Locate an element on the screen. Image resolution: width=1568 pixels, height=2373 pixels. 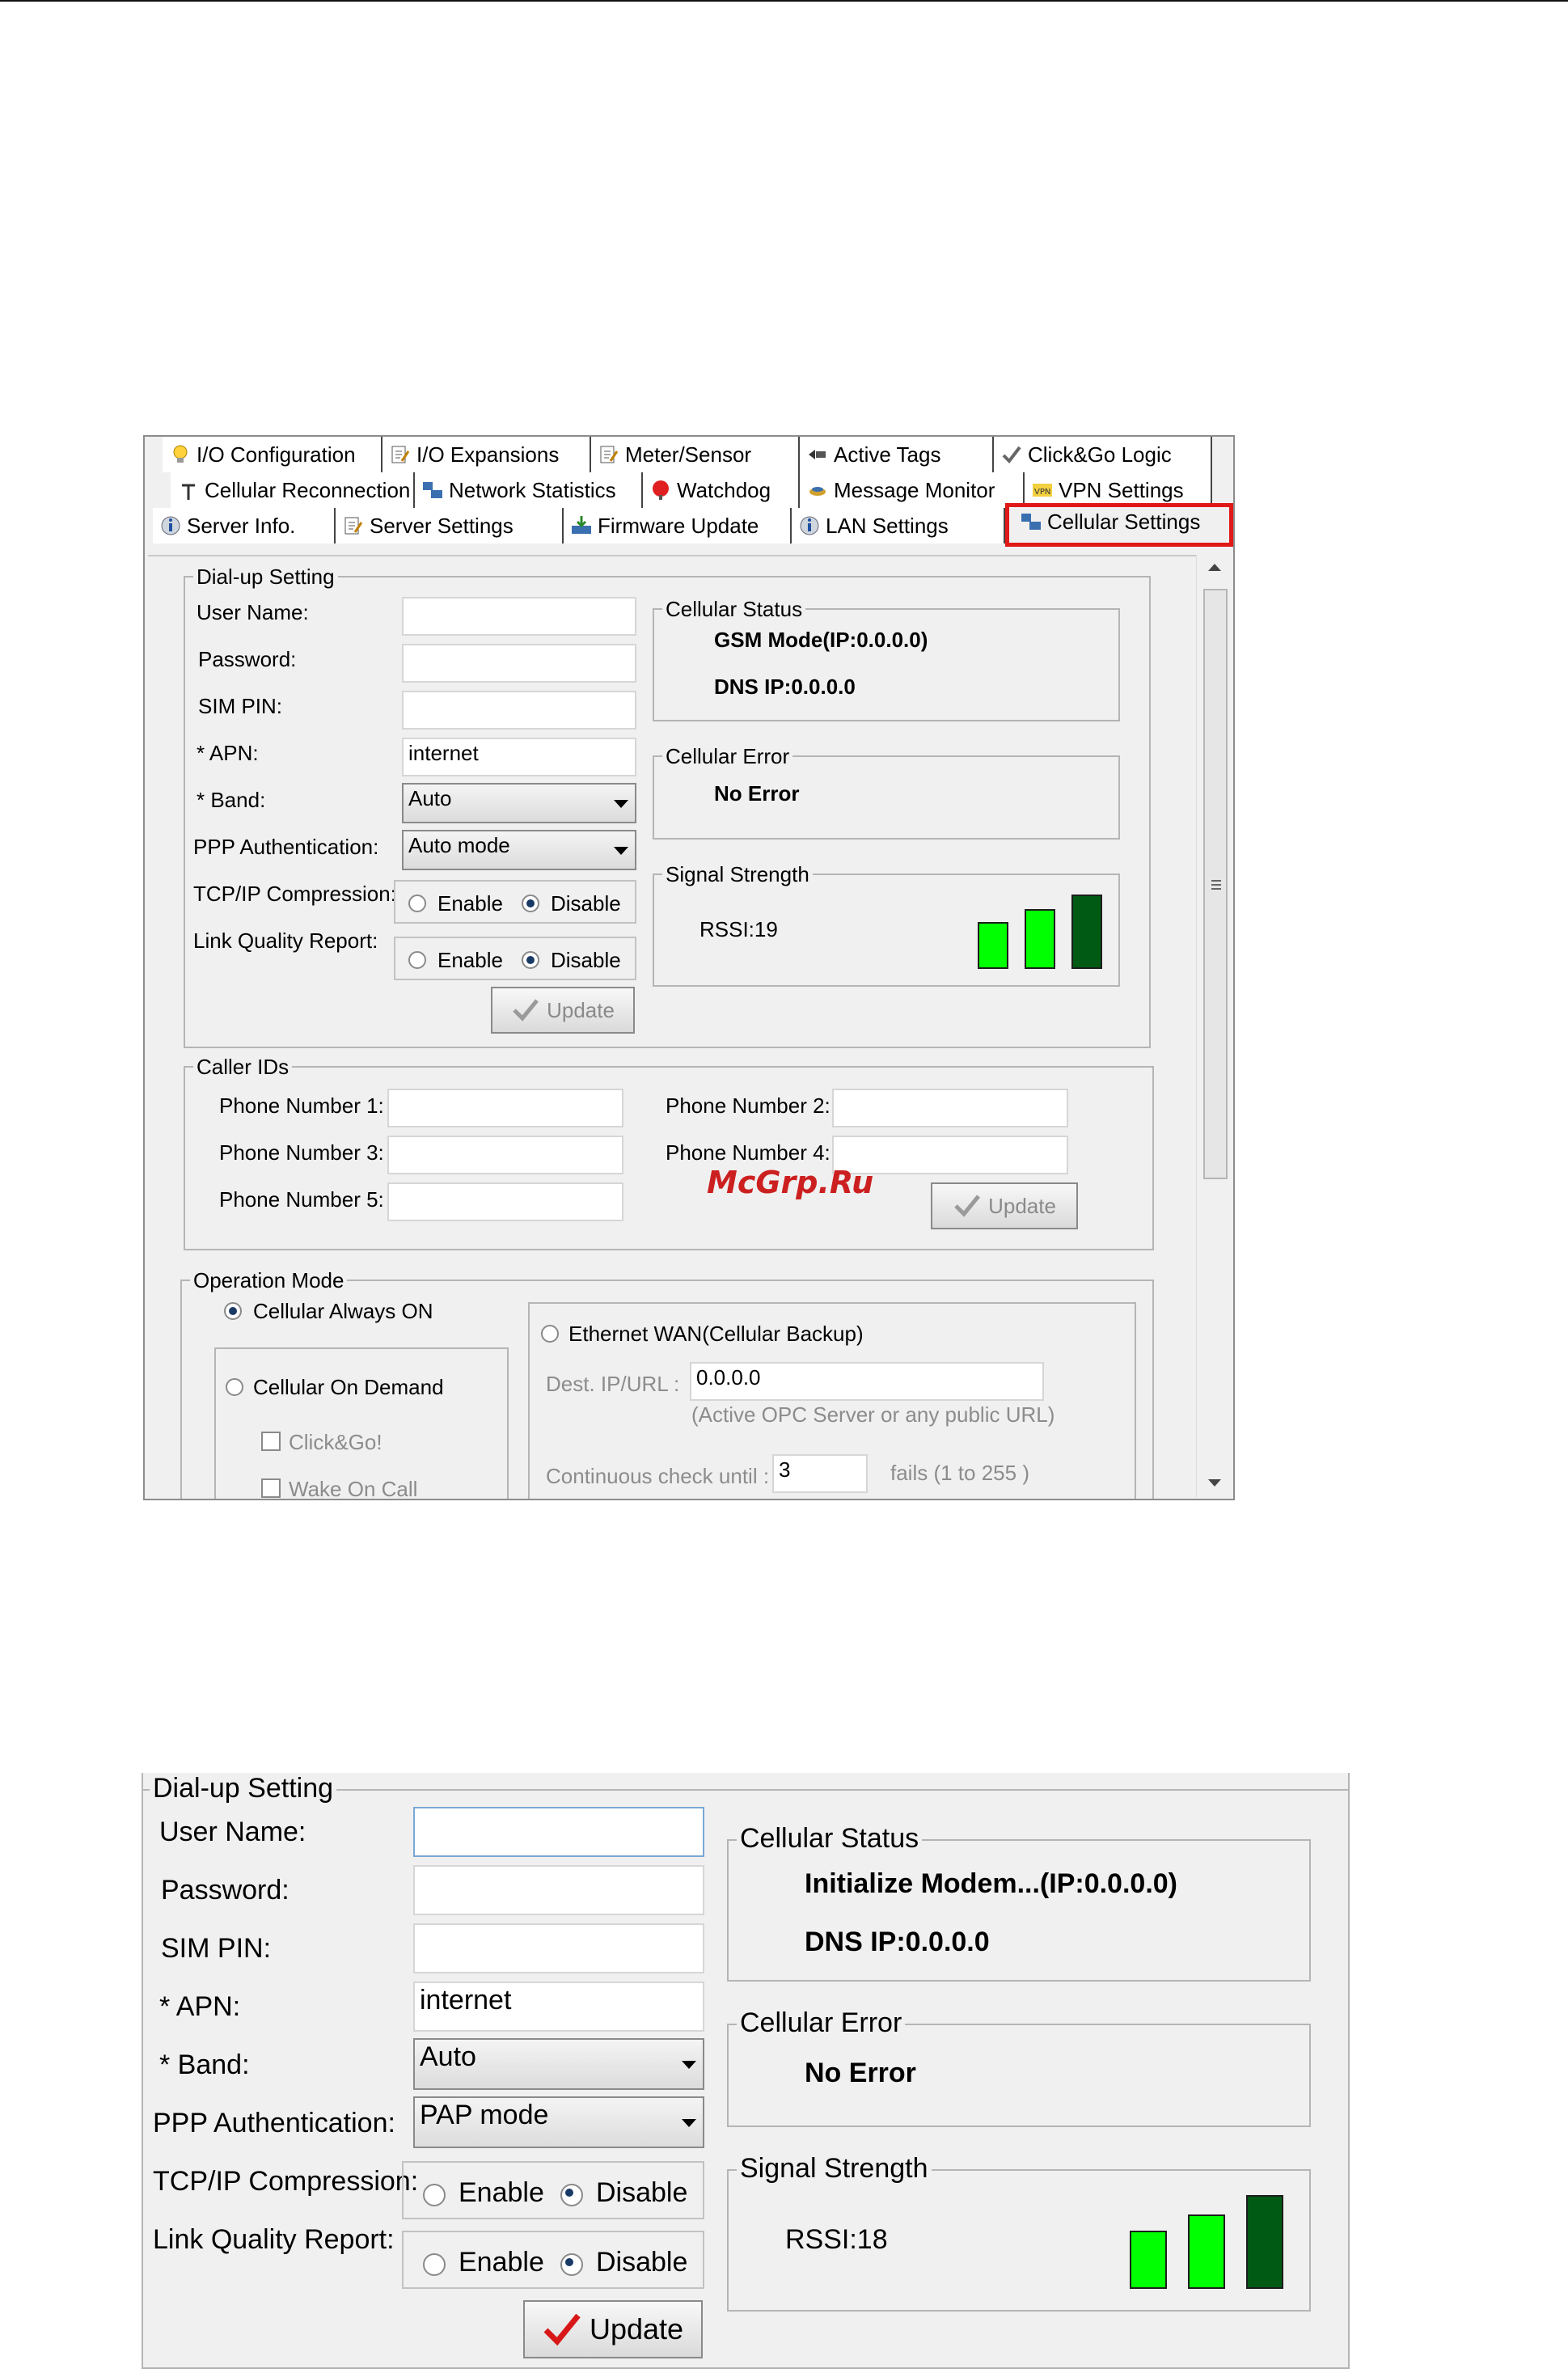
tab-message-monitor: Message Monitor is located at coordinates (912, 490).